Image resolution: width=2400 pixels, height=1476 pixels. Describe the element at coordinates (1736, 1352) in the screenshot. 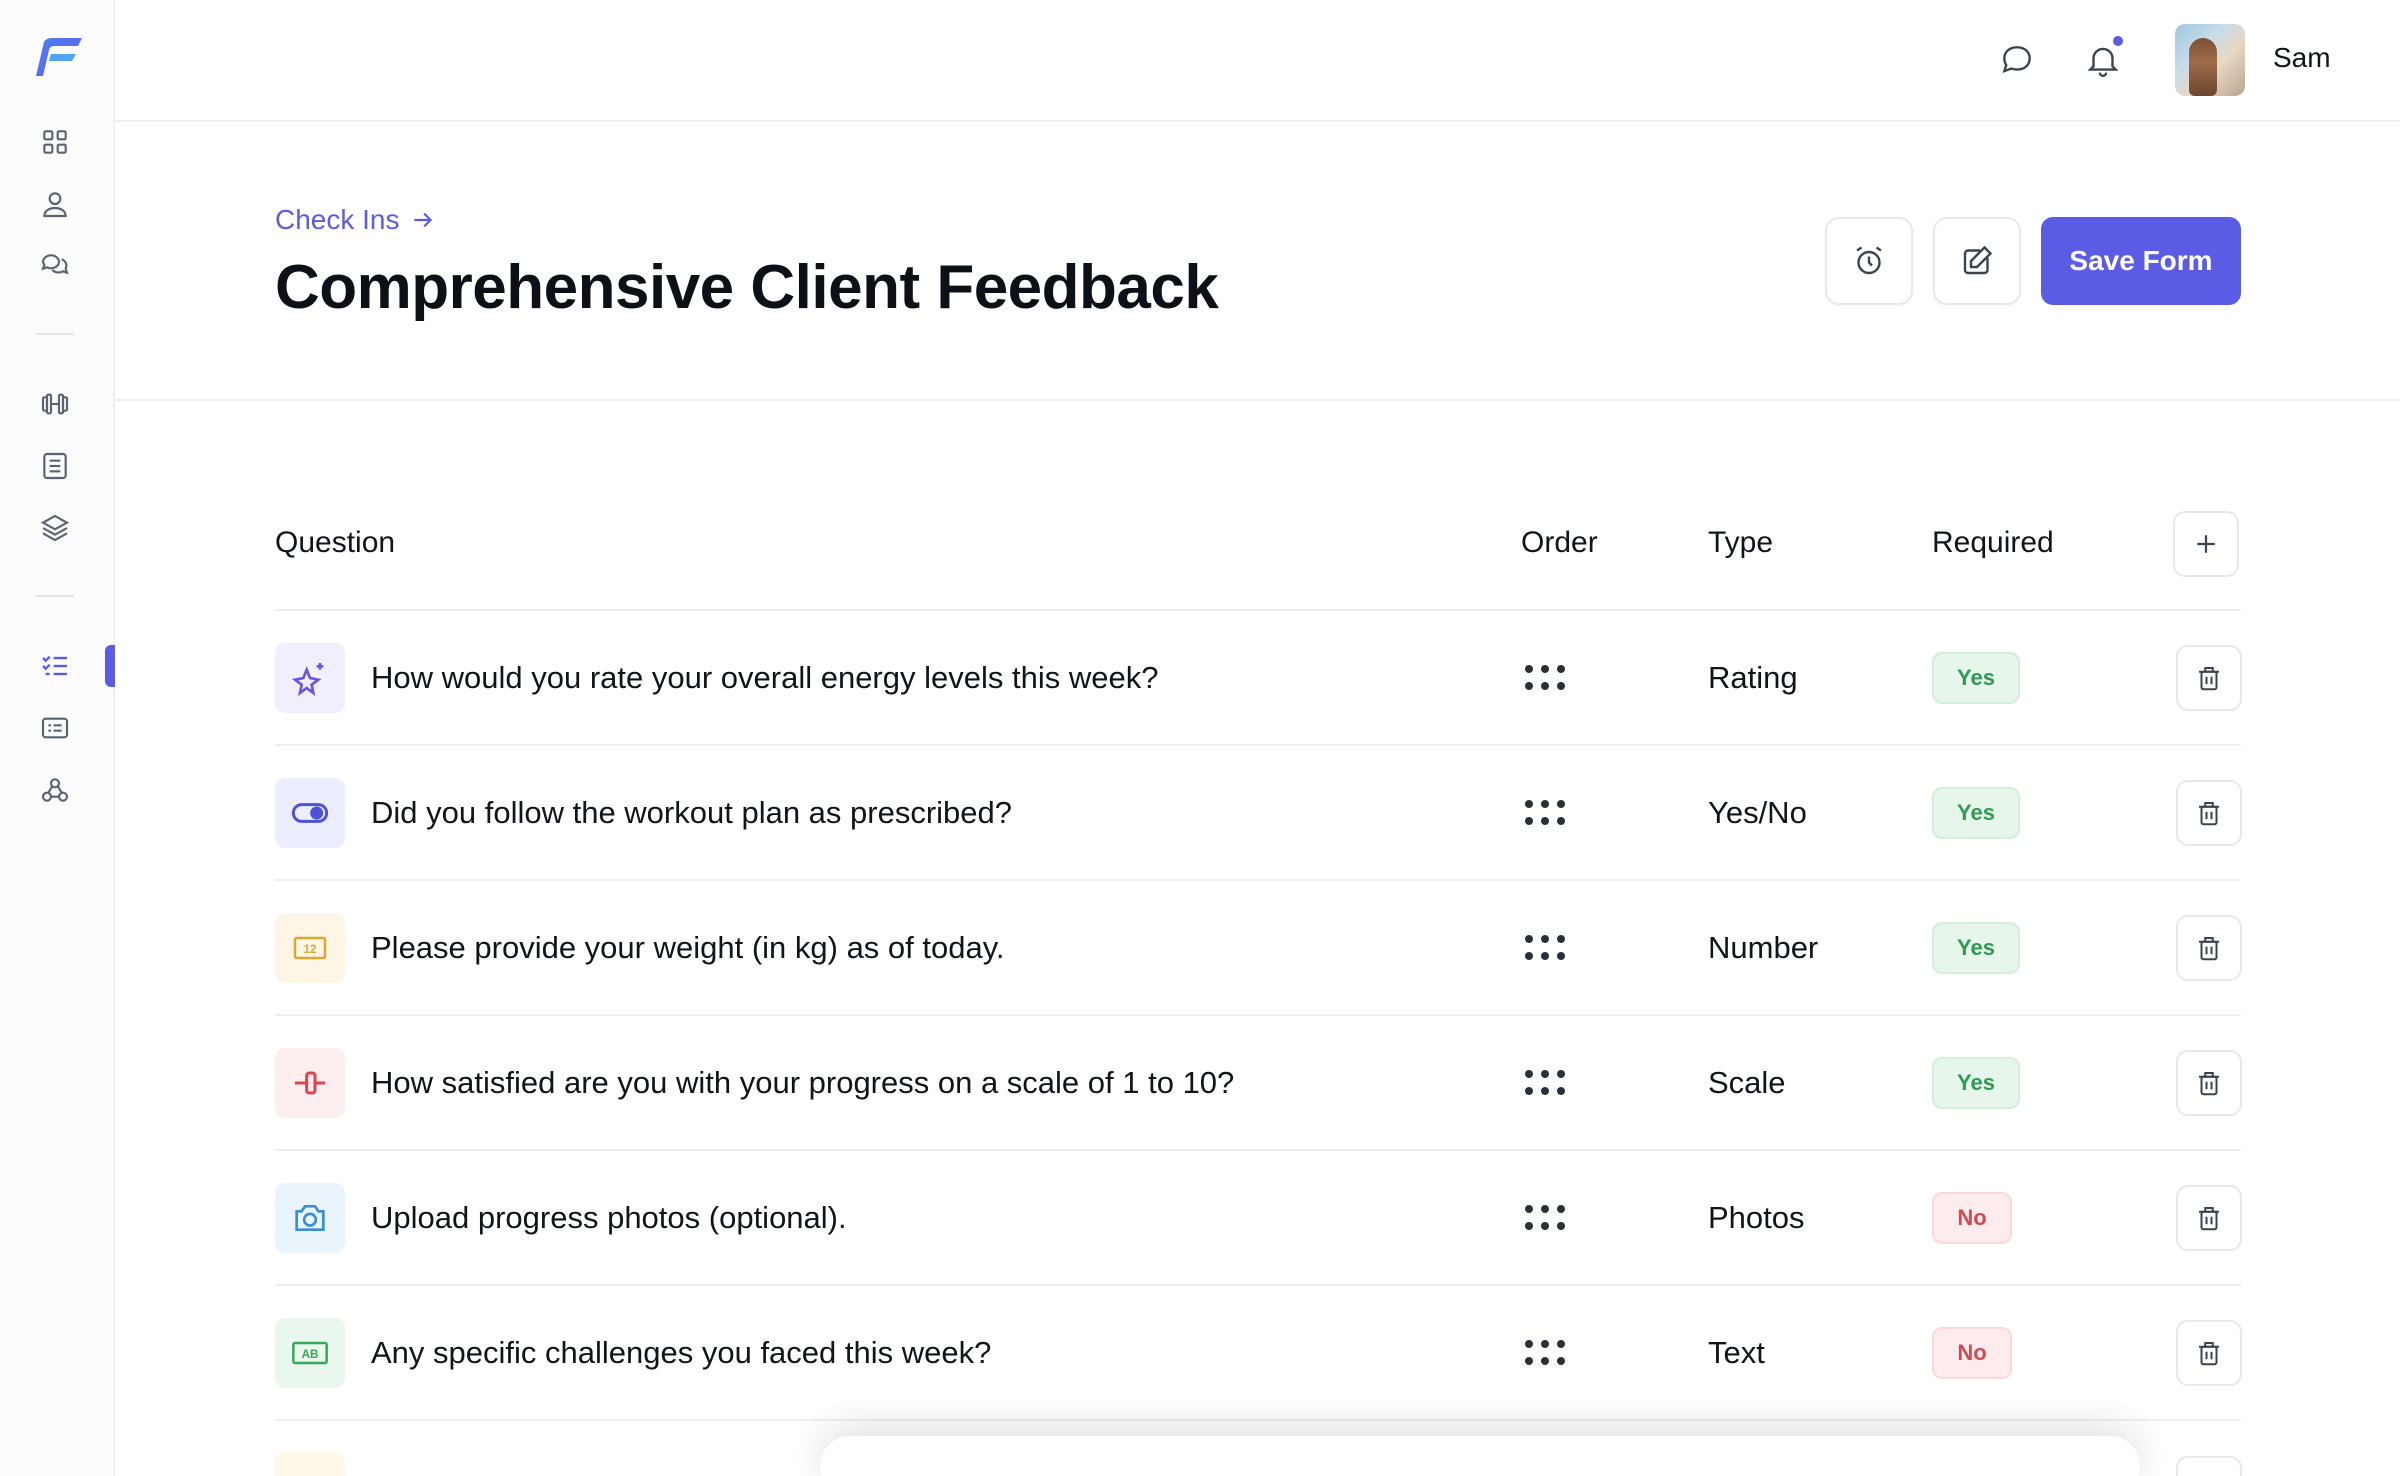

I see `question-type: Text` at that location.